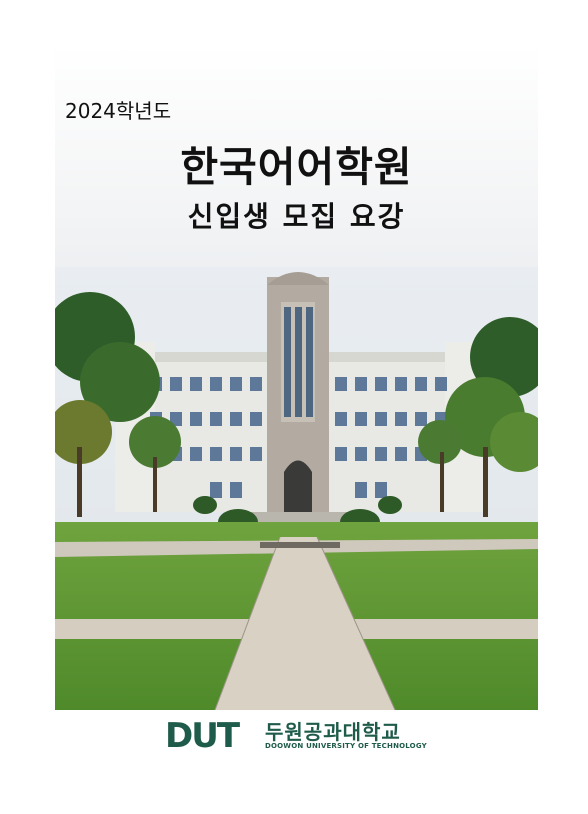 The width and height of the screenshot is (588, 814). I want to click on university-name-en: DOOWON UNIVERSITY OF TECHNOLOGY, so click(346, 746).